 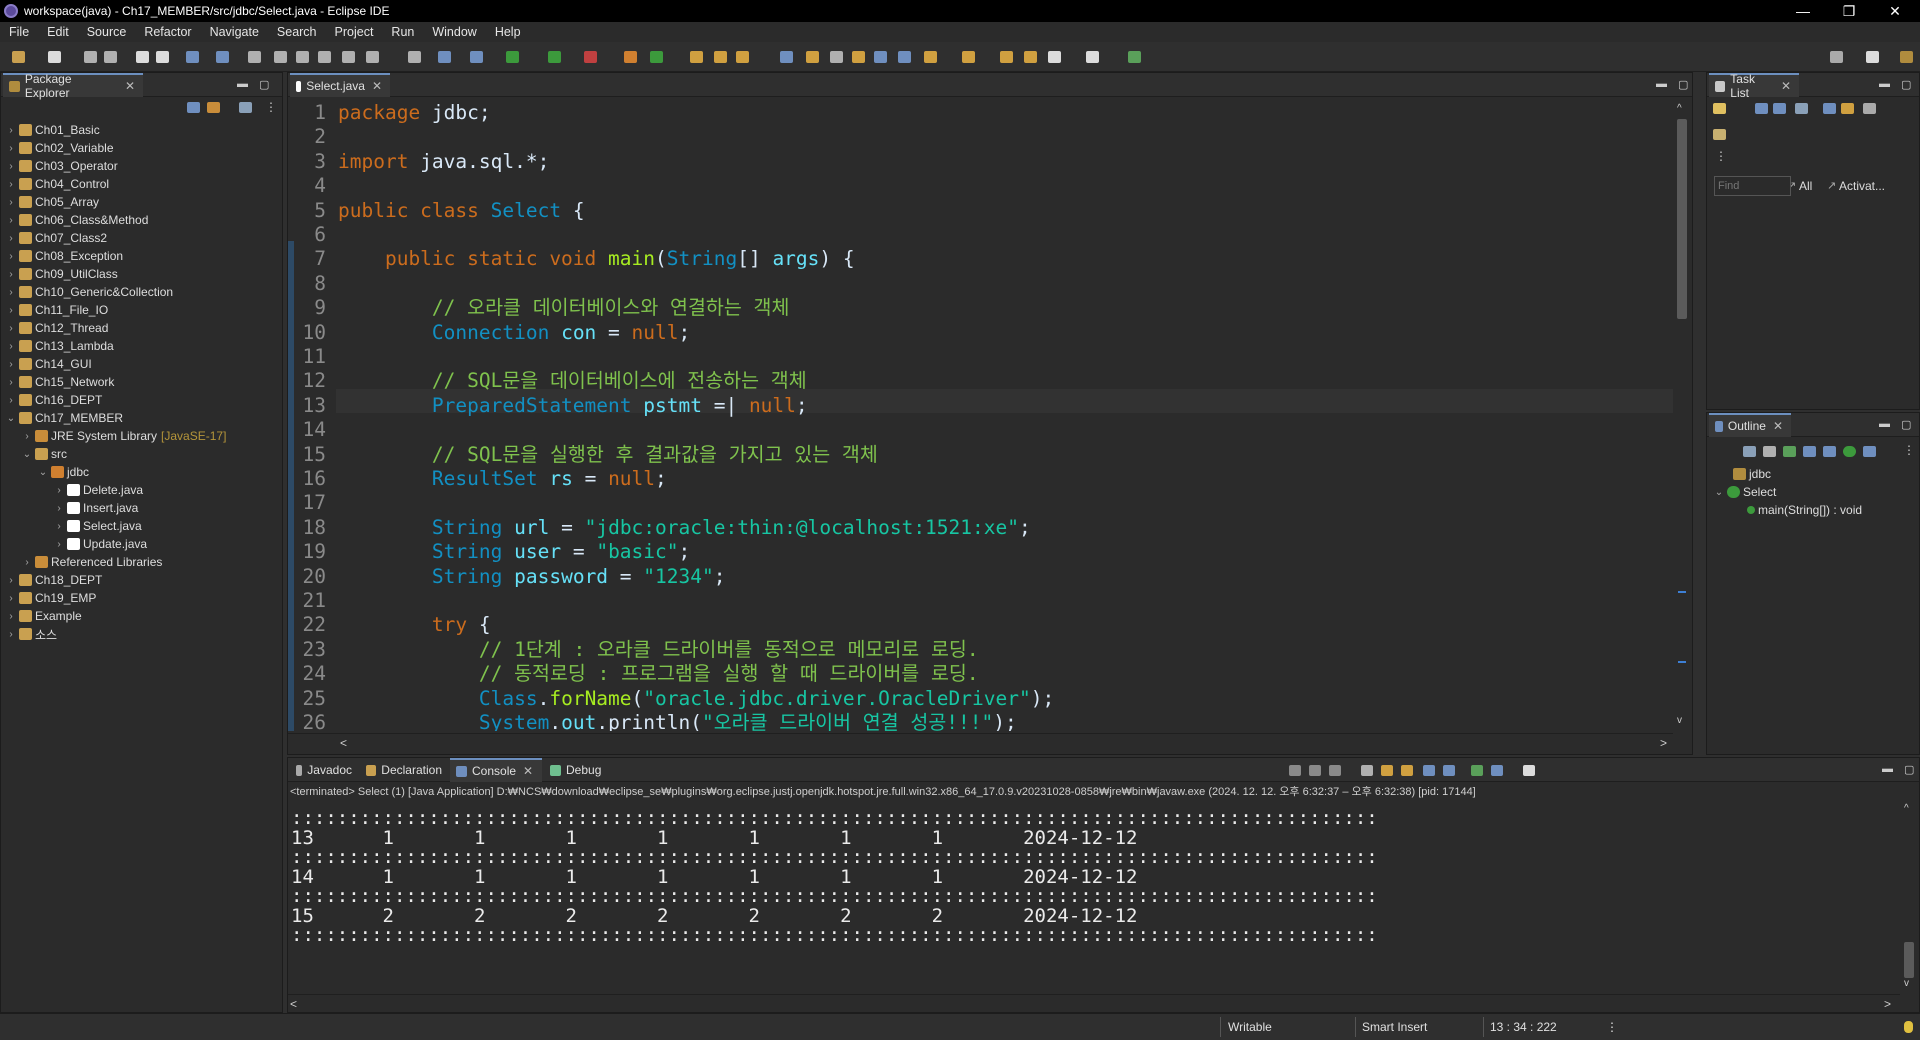 I want to click on code-line: 1 package jdbc;, so click(x=980, y=113).